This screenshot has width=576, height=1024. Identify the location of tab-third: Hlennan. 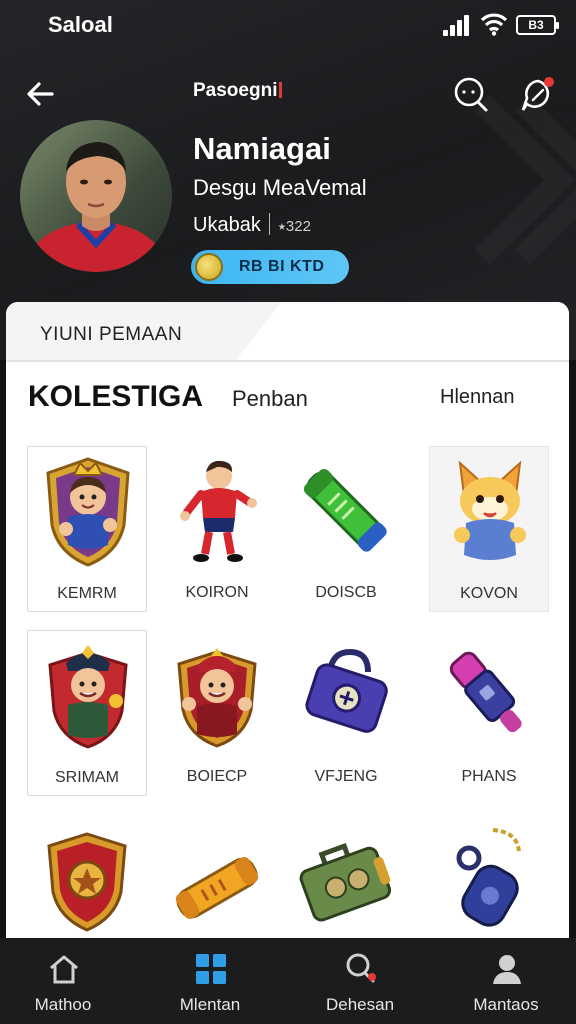
(477, 397).